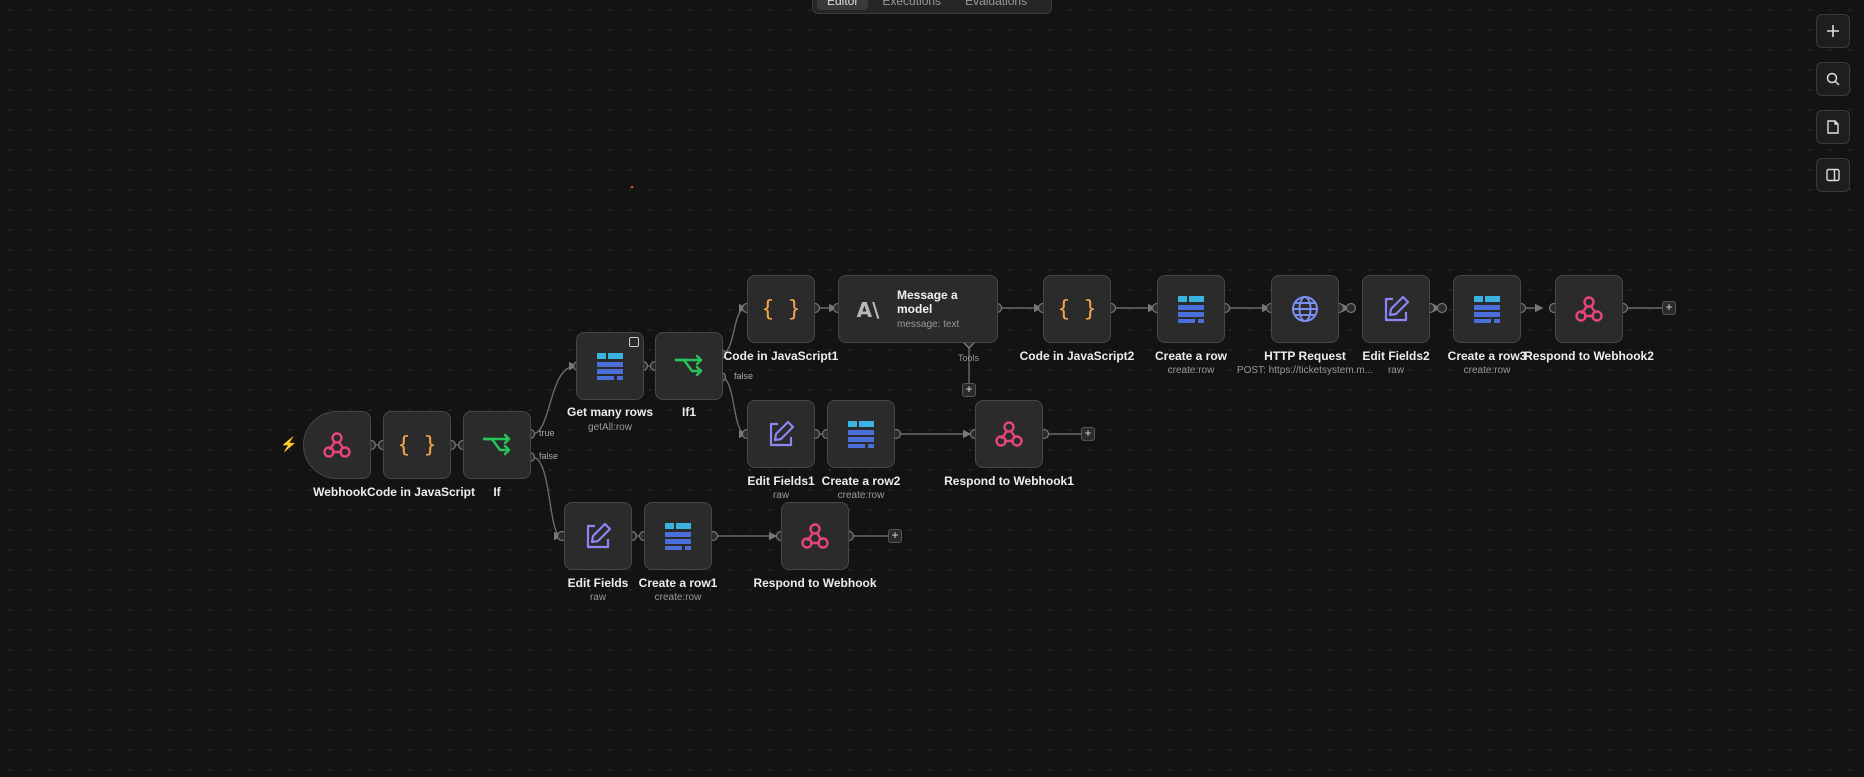  What do you see at coordinates (1487, 356) in the screenshot?
I see `node-label-create-a-row3: Create a row3` at bounding box center [1487, 356].